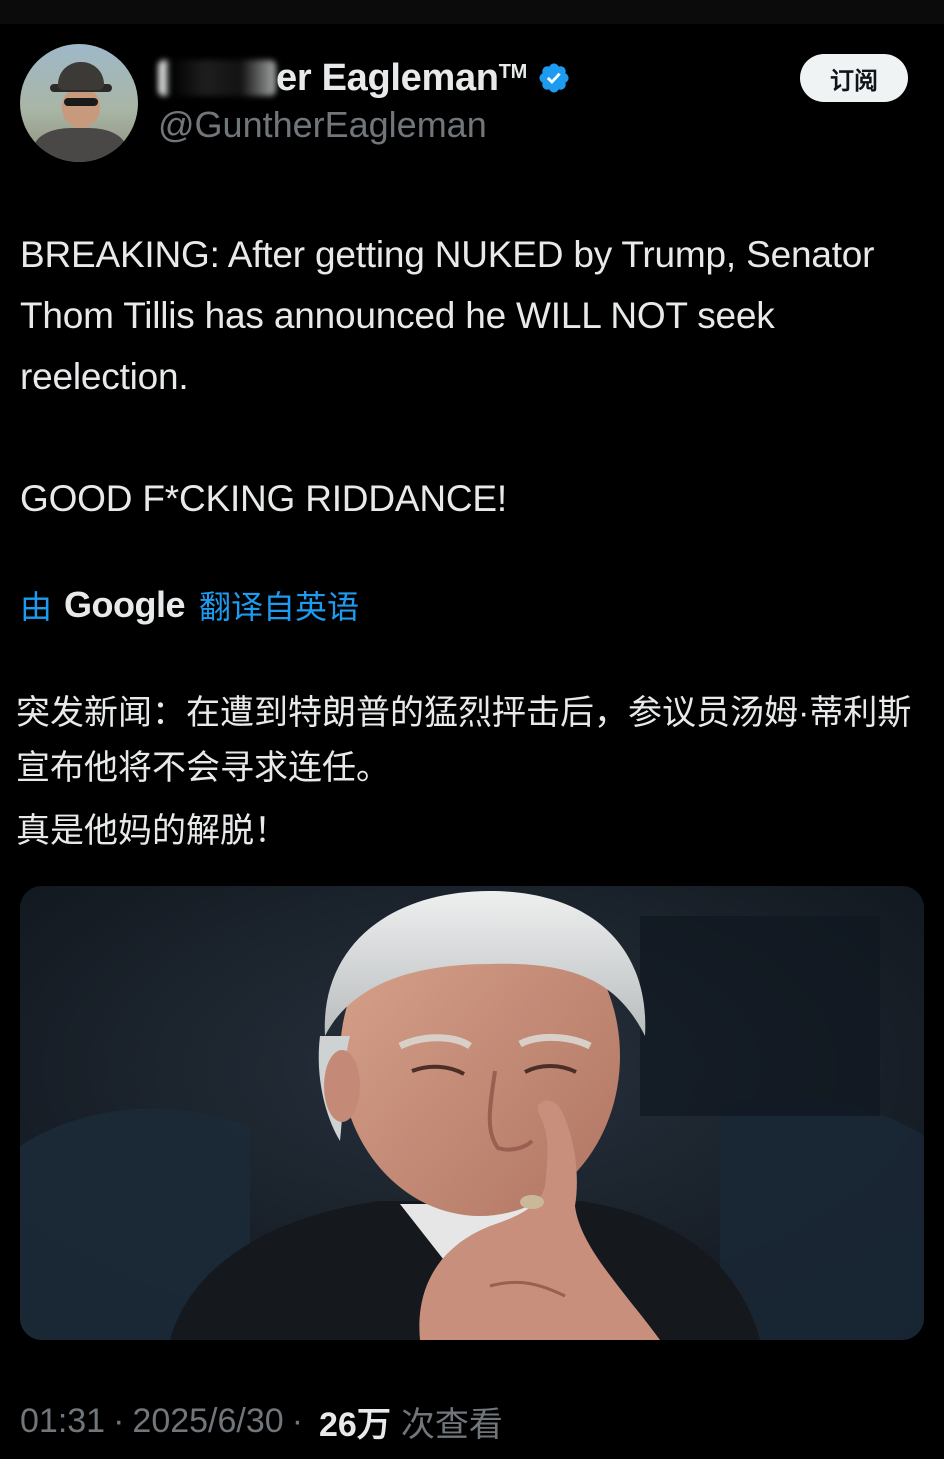 The width and height of the screenshot is (944, 1459). I want to click on tweet-time: 01:31, so click(62, 1421).